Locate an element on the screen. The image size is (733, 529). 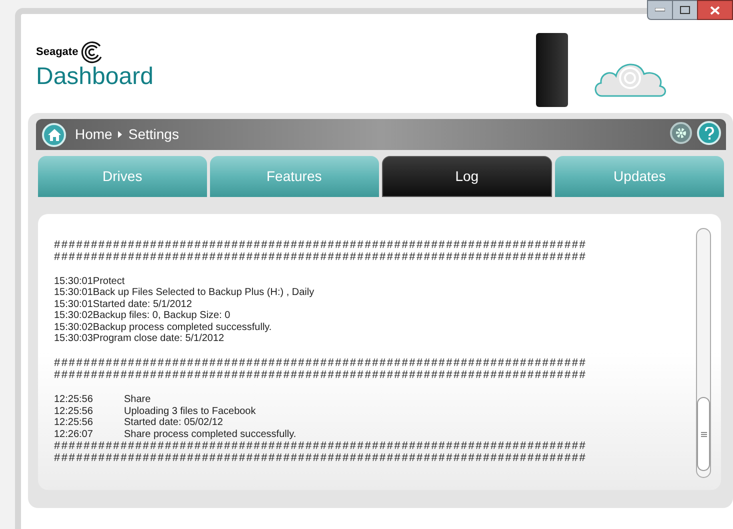
minimize-icon is located at coordinates (660, 10).